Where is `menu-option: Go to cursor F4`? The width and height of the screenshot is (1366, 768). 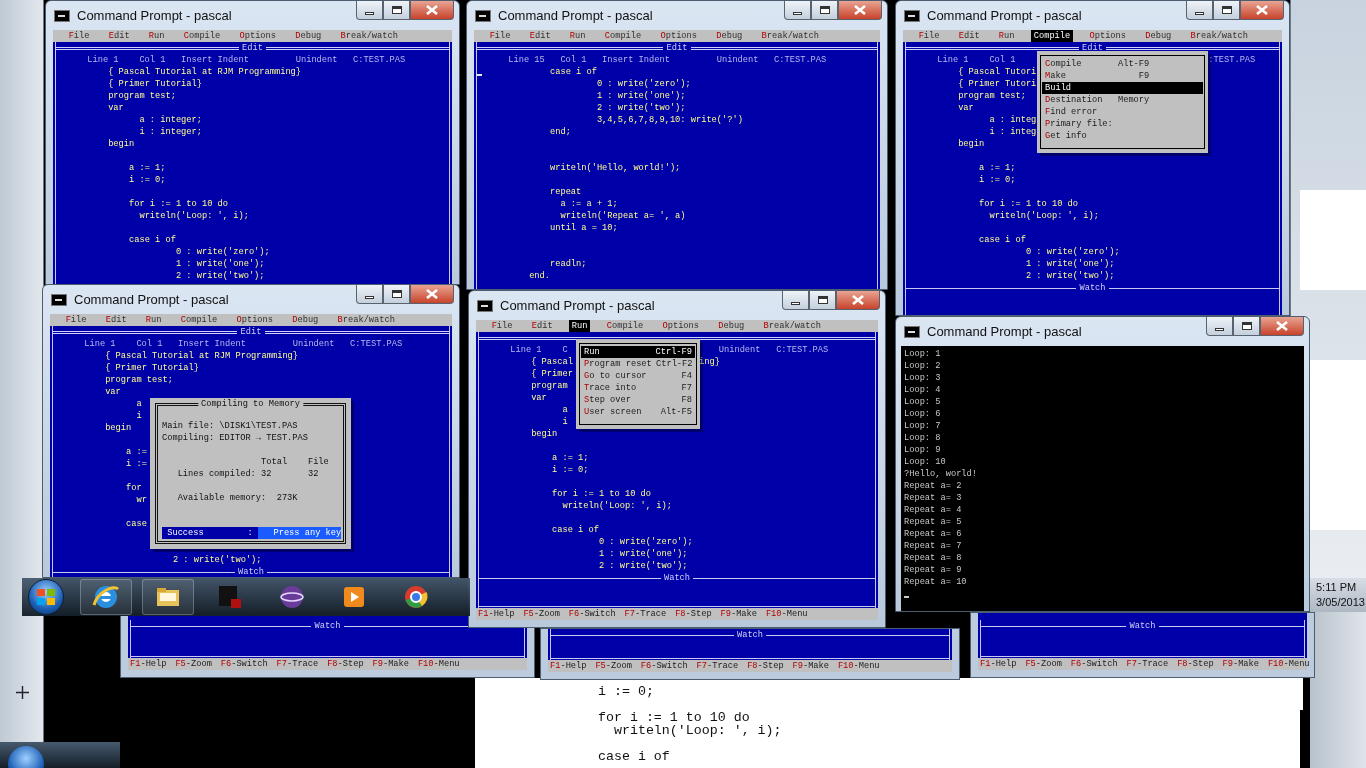 menu-option: Go to cursor F4 is located at coordinates (638, 376).